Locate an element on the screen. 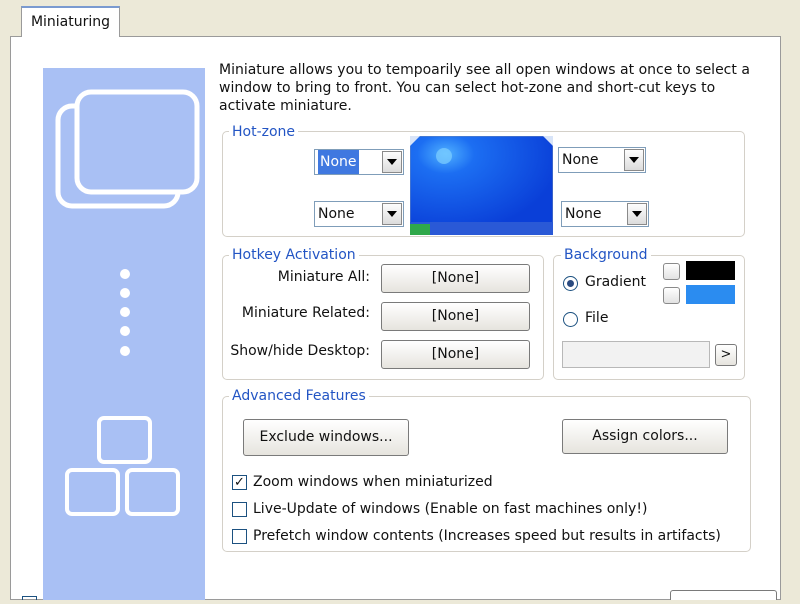 Image resolution: width=800 pixels, height=604 pixels. background-title: Background is located at coordinates (606, 255).